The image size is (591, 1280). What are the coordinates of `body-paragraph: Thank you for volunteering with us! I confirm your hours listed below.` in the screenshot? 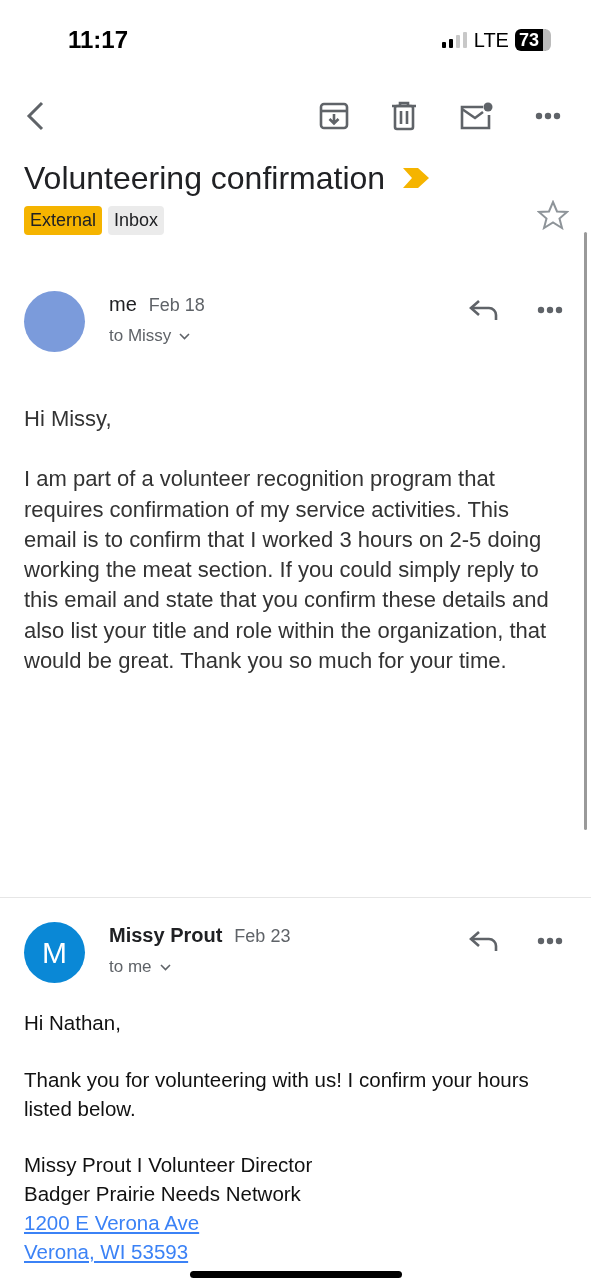 It's located at (277, 1094).